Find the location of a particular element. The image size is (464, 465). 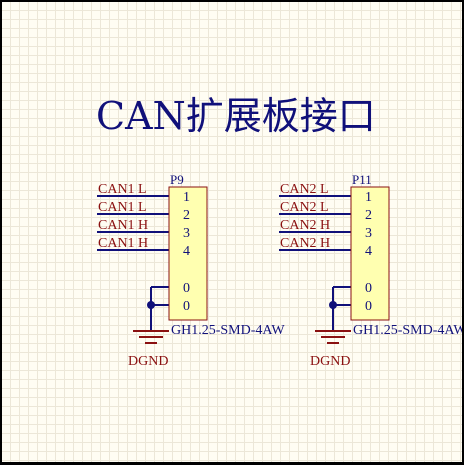

designator: P11 is located at coordinates (362, 179).